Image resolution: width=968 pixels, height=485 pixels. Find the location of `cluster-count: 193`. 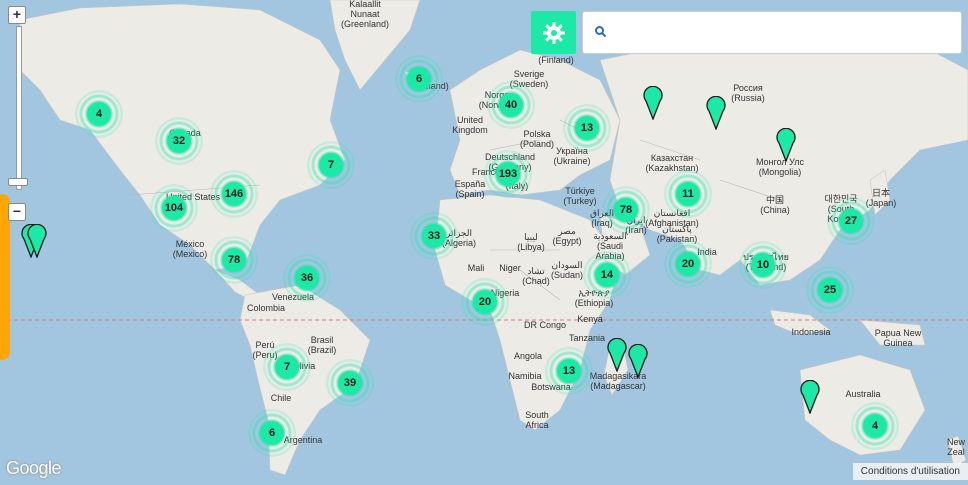

cluster-count: 193 is located at coordinates (508, 174).